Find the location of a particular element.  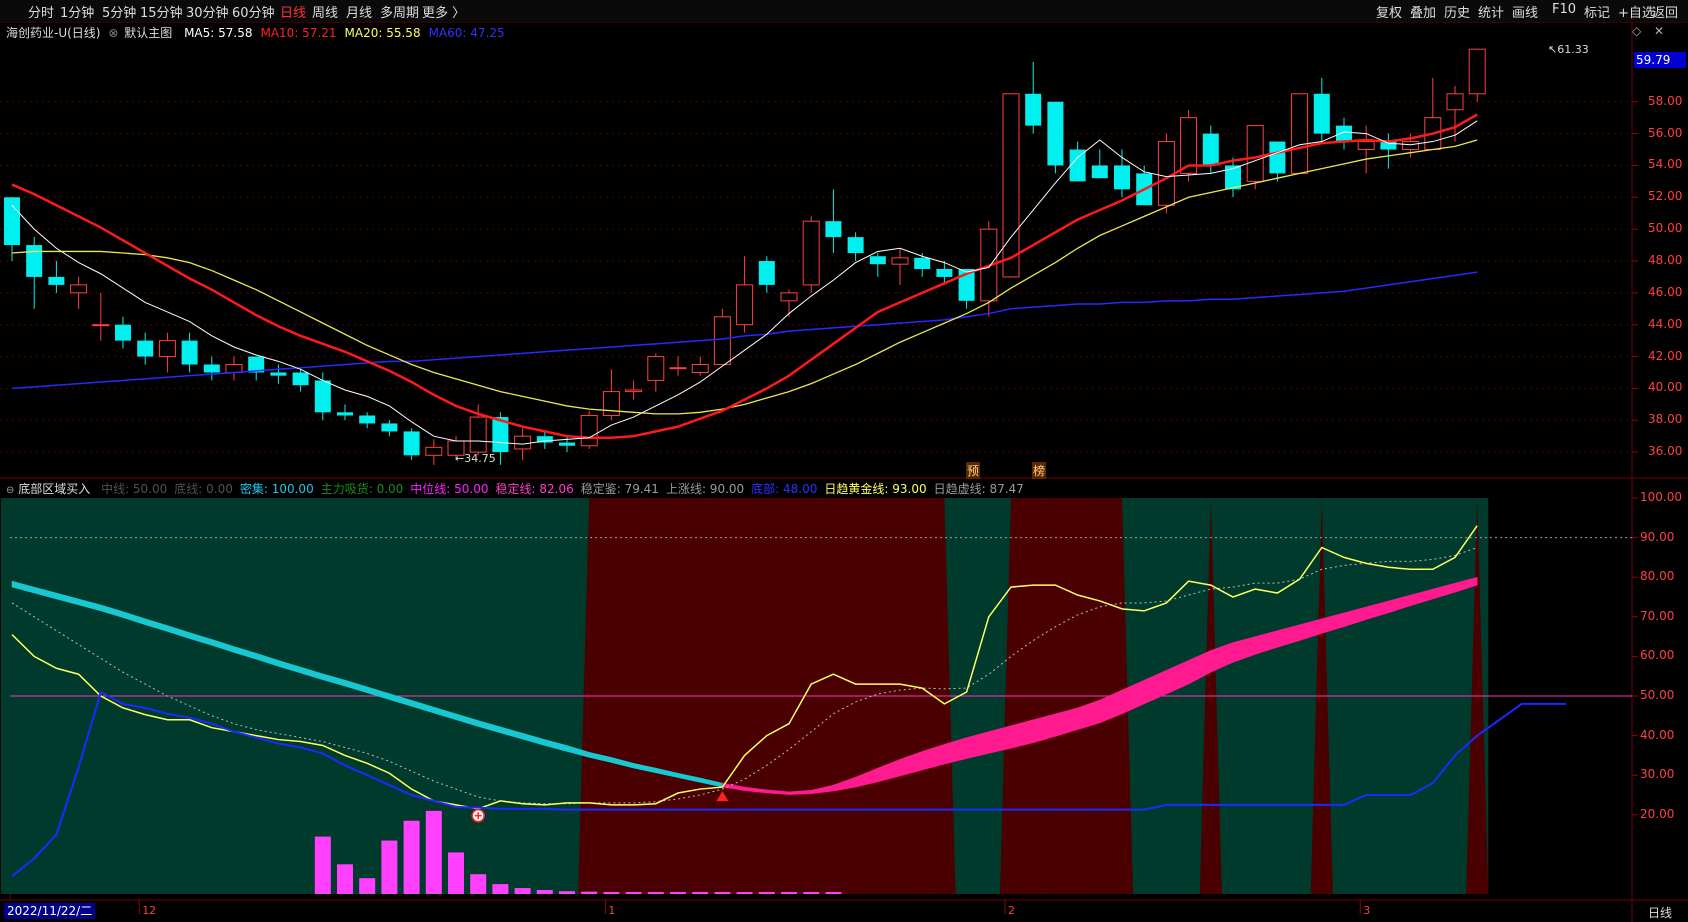

tool-0: 复权 is located at coordinates (1389, 11).